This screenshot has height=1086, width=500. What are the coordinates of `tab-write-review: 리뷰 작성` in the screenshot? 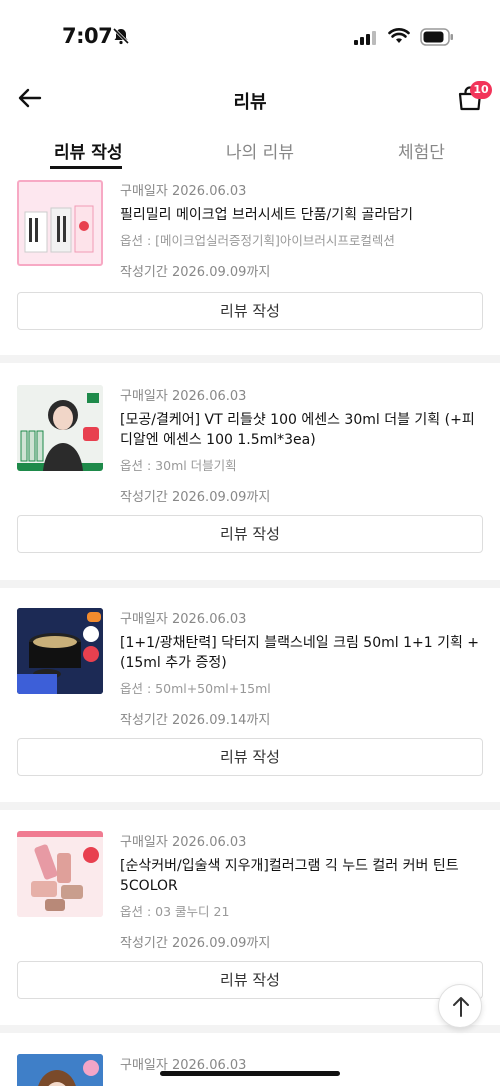 It's located at (88, 150).